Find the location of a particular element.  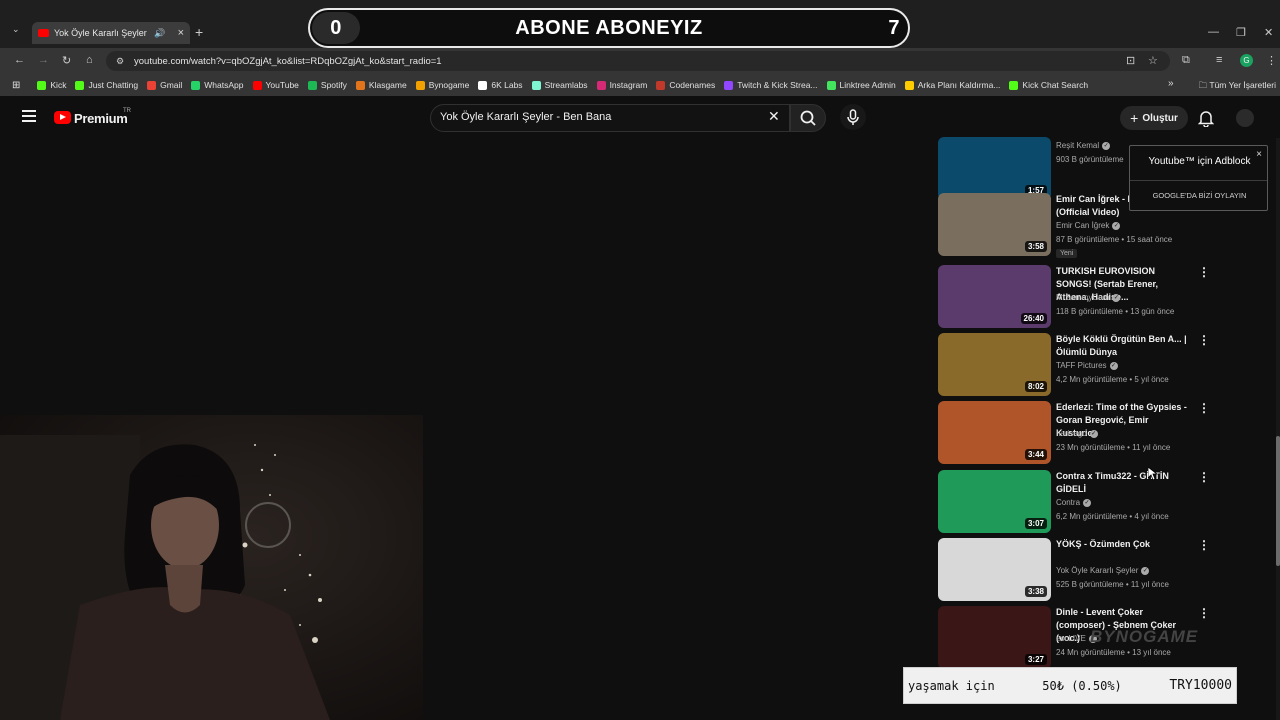

region-code: TR is located at coordinates (127, 111).